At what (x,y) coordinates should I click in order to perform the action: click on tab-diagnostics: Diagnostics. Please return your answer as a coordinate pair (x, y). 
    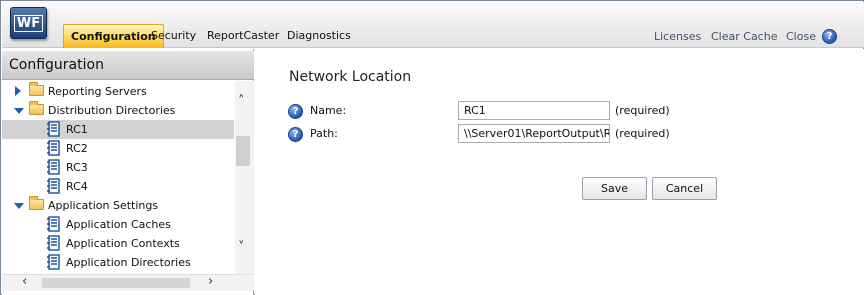
    Looking at the image, I should click on (319, 36).